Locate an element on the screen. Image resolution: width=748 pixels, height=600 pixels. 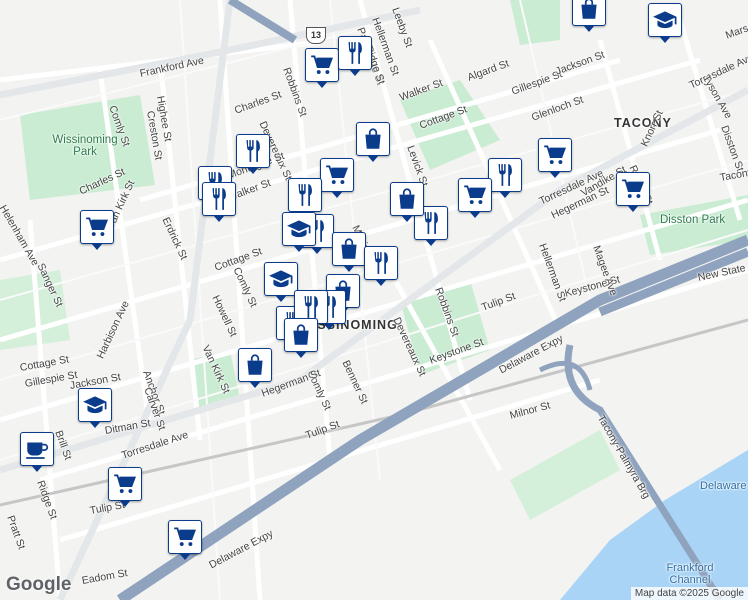
park-label: Wissinoming Park is located at coordinates (85, 146).